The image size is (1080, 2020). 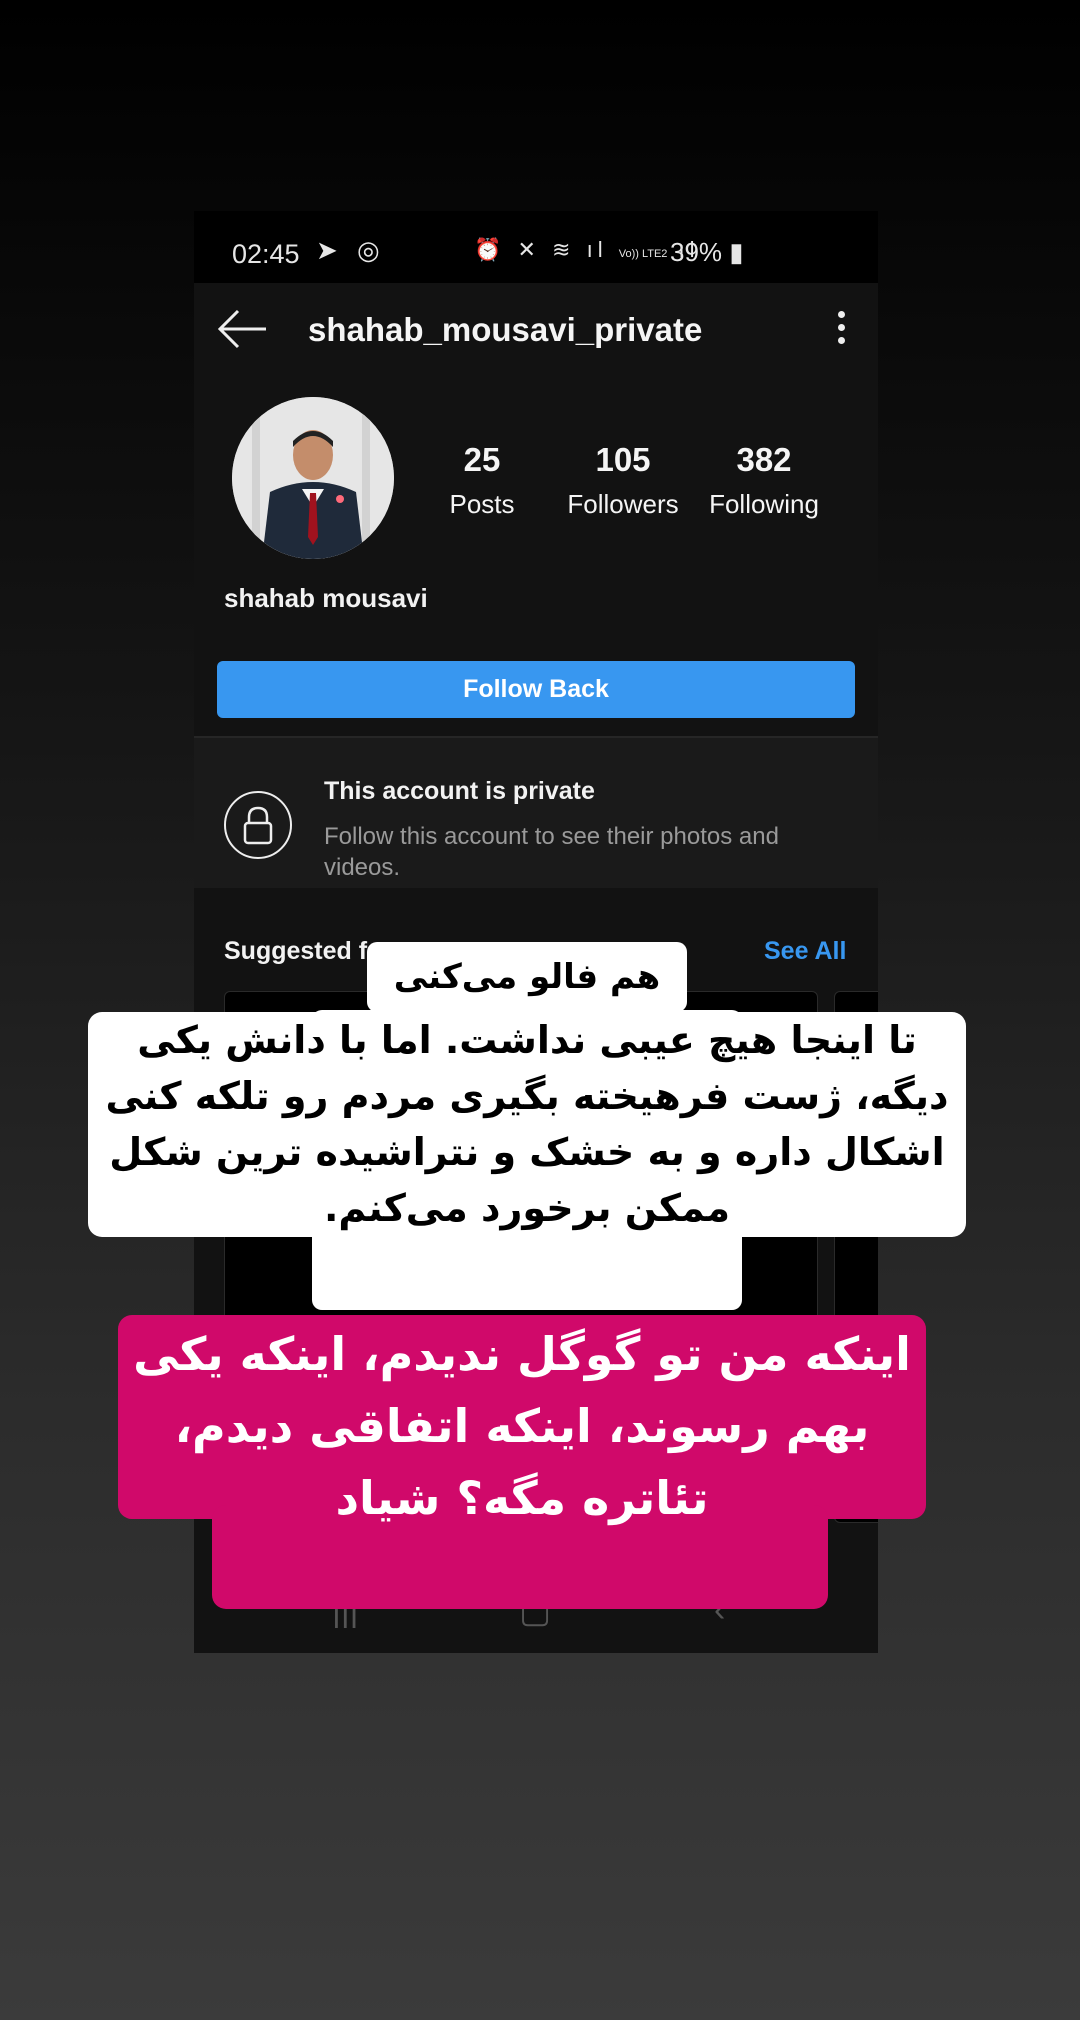 I want to click on telegram-icon: ➤ ◎, so click(x=351, y=250).